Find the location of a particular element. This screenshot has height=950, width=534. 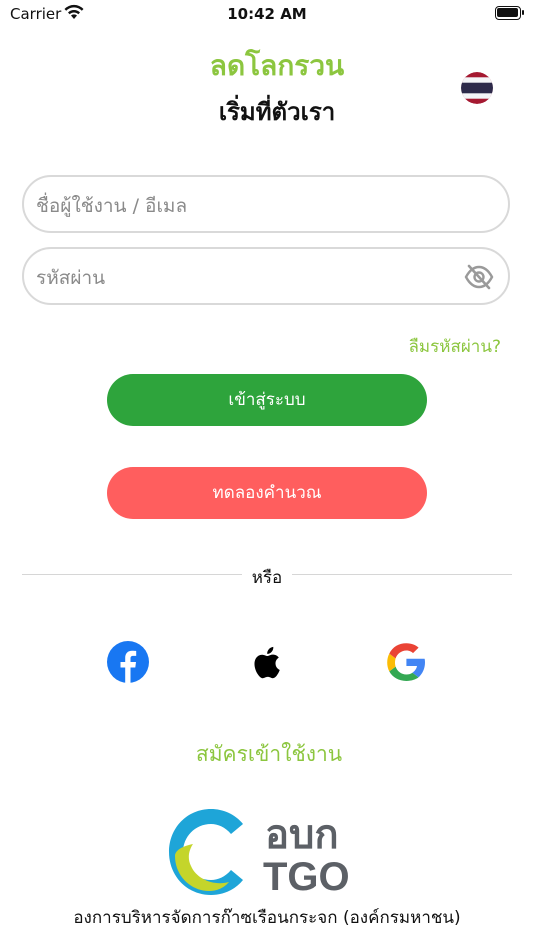

register-link: สมัครเข้าใช้งาน is located at coordinates (267, 754).